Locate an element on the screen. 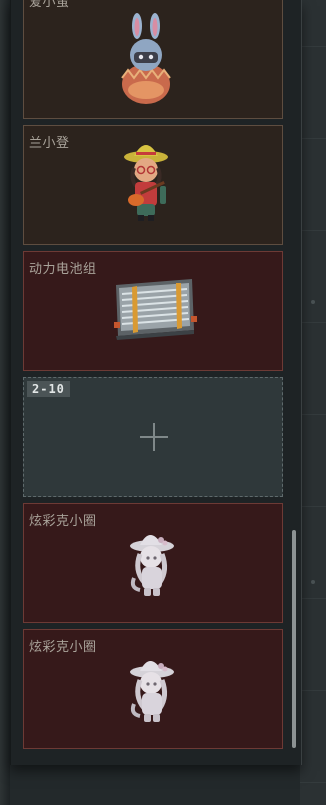 This screenshot has width=326, height=805. empty-slot: 2-10 is located at coordinates (153, 437).